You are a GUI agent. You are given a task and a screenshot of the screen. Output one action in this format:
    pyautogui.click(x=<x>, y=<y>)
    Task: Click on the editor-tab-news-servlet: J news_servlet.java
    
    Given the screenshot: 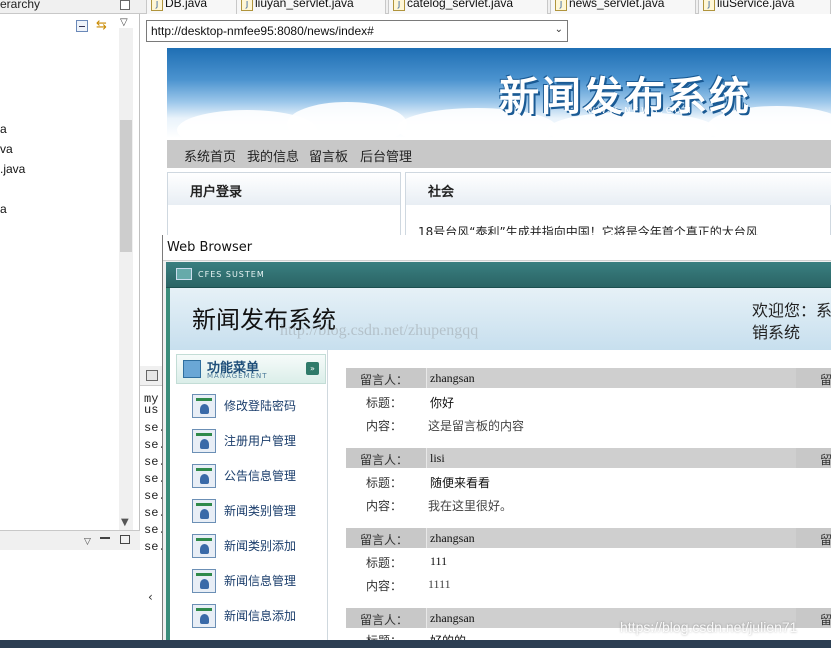 What is the action you would take?
    pyautogui.click(x=623, y=7)
    